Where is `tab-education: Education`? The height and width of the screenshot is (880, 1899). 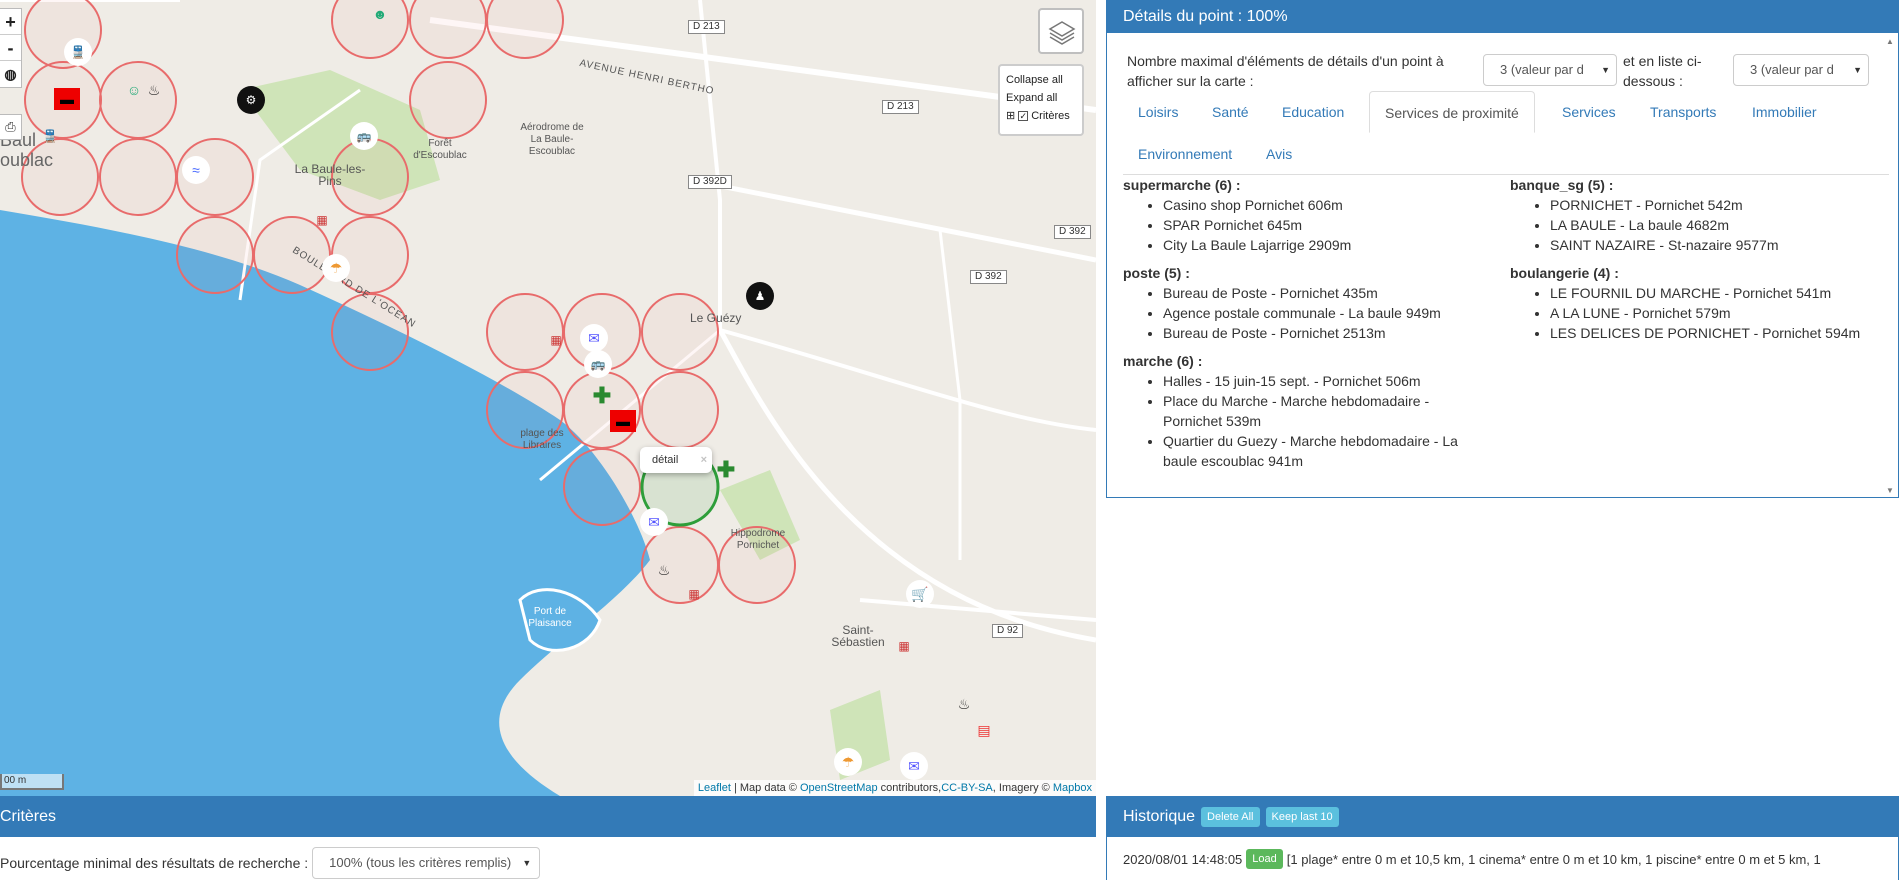 tab-education: Education is located at coordinates (1313, 112).